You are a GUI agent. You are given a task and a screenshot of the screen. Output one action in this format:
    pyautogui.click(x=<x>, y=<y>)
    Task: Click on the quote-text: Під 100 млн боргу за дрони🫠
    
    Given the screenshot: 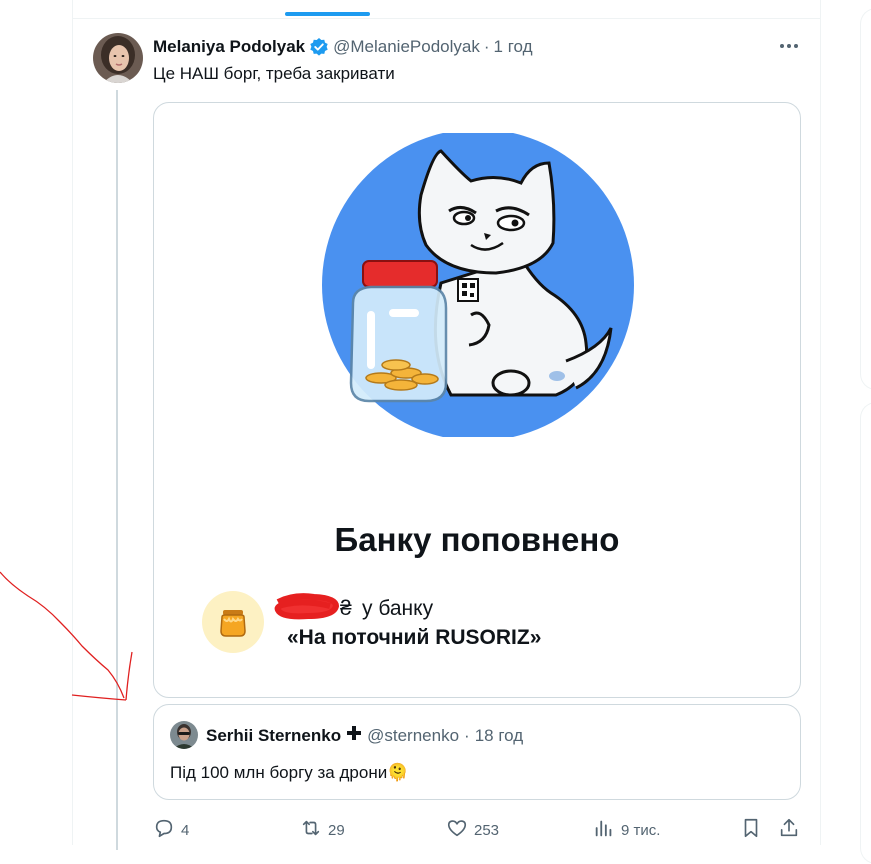 What is the action you would take?
    pyautogui.click(x=289, y=772)
    